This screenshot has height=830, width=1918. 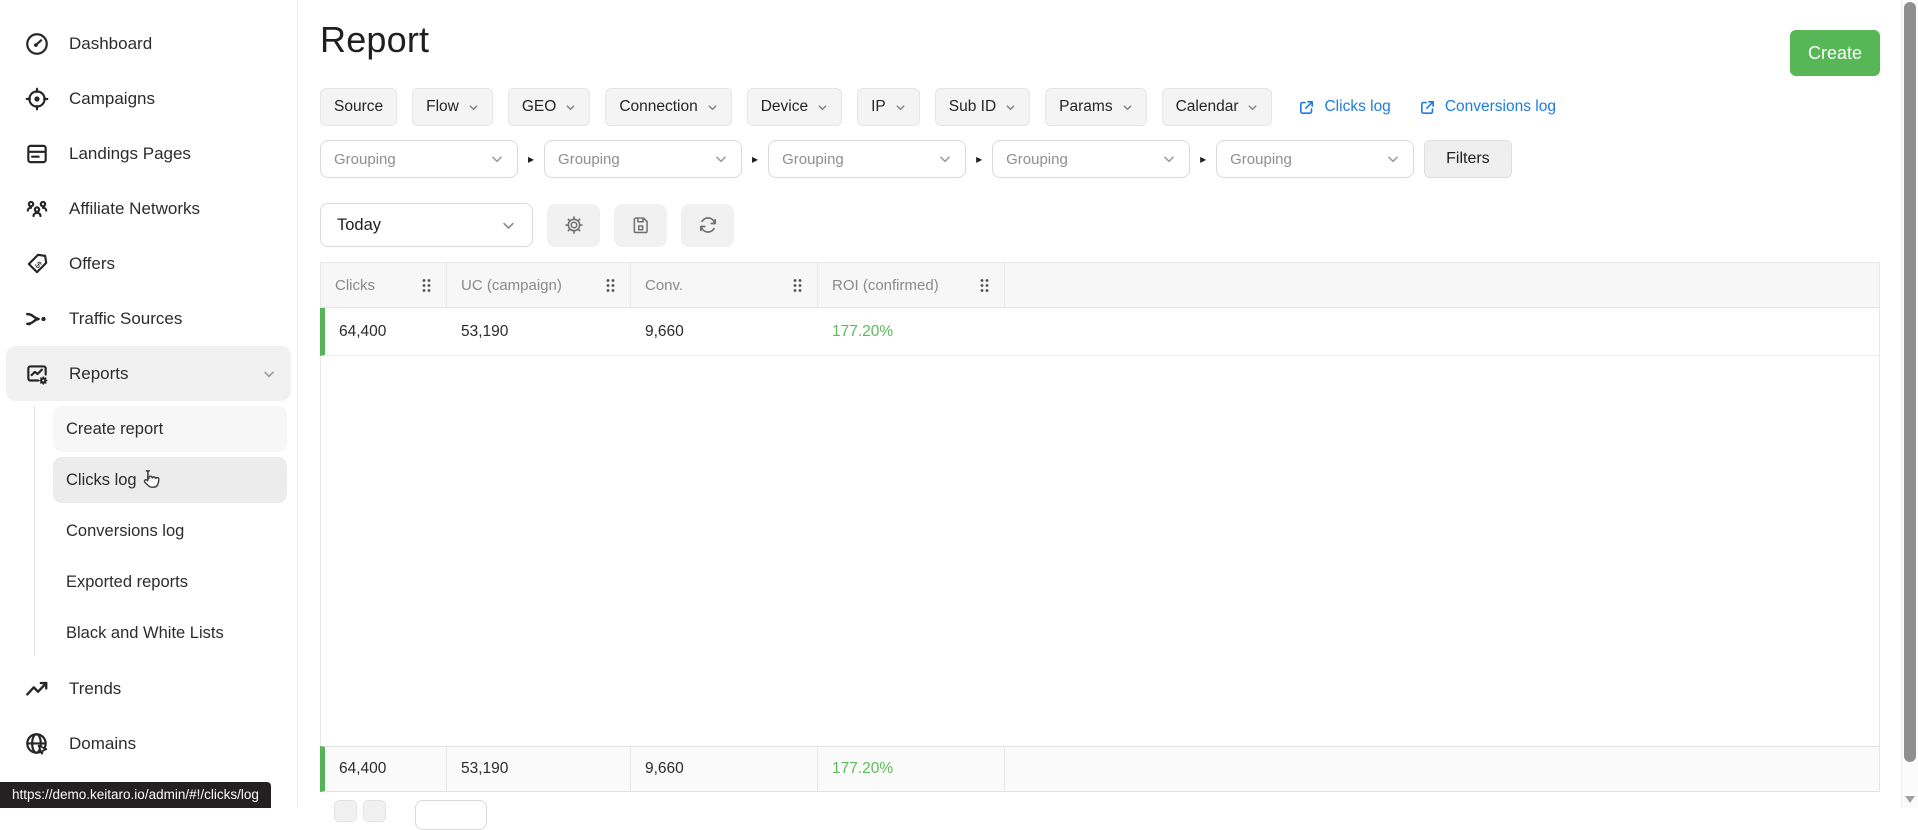 I want to click on sidebar-subitem-conversions-log: Conversions log, so click(x=170, y=531).